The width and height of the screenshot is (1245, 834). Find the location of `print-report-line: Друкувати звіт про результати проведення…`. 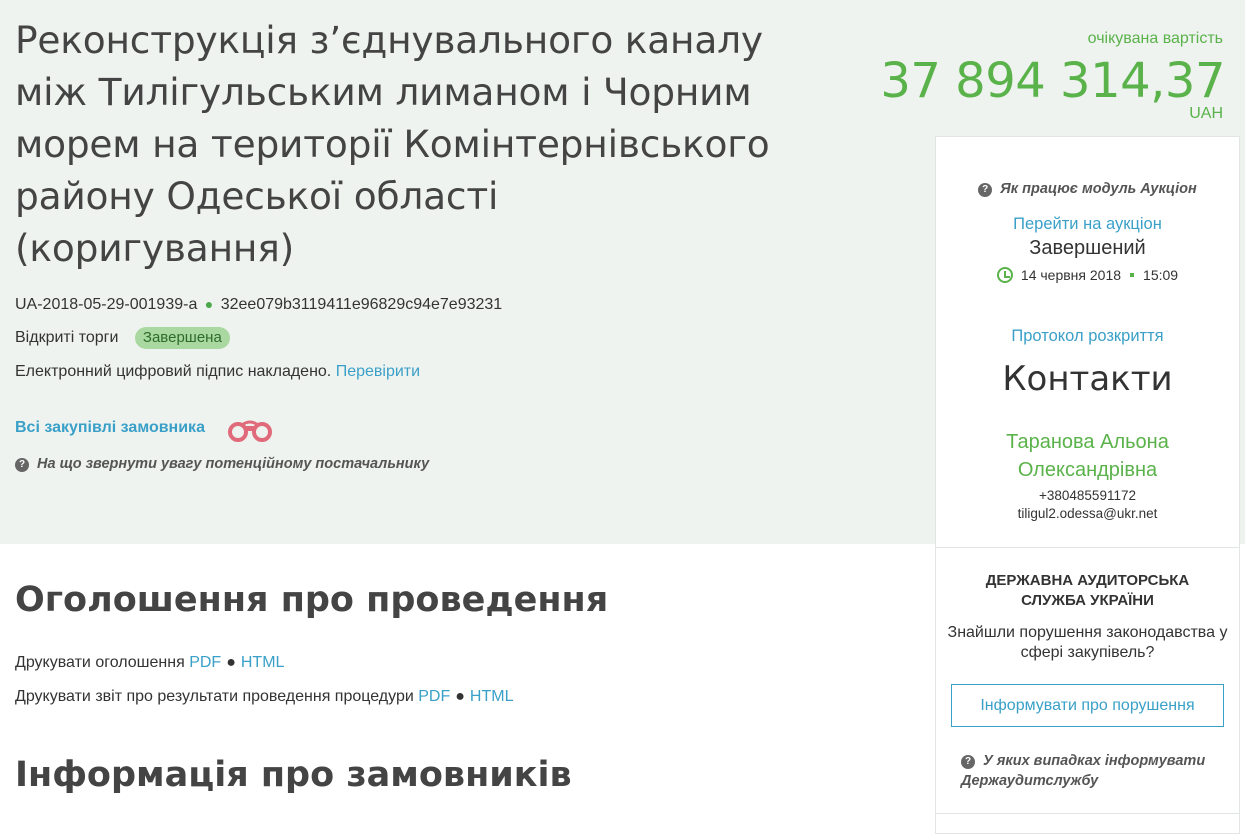

print-report-line: Друкувати звіт про результати проведення… is located at coordinates (264, 697).